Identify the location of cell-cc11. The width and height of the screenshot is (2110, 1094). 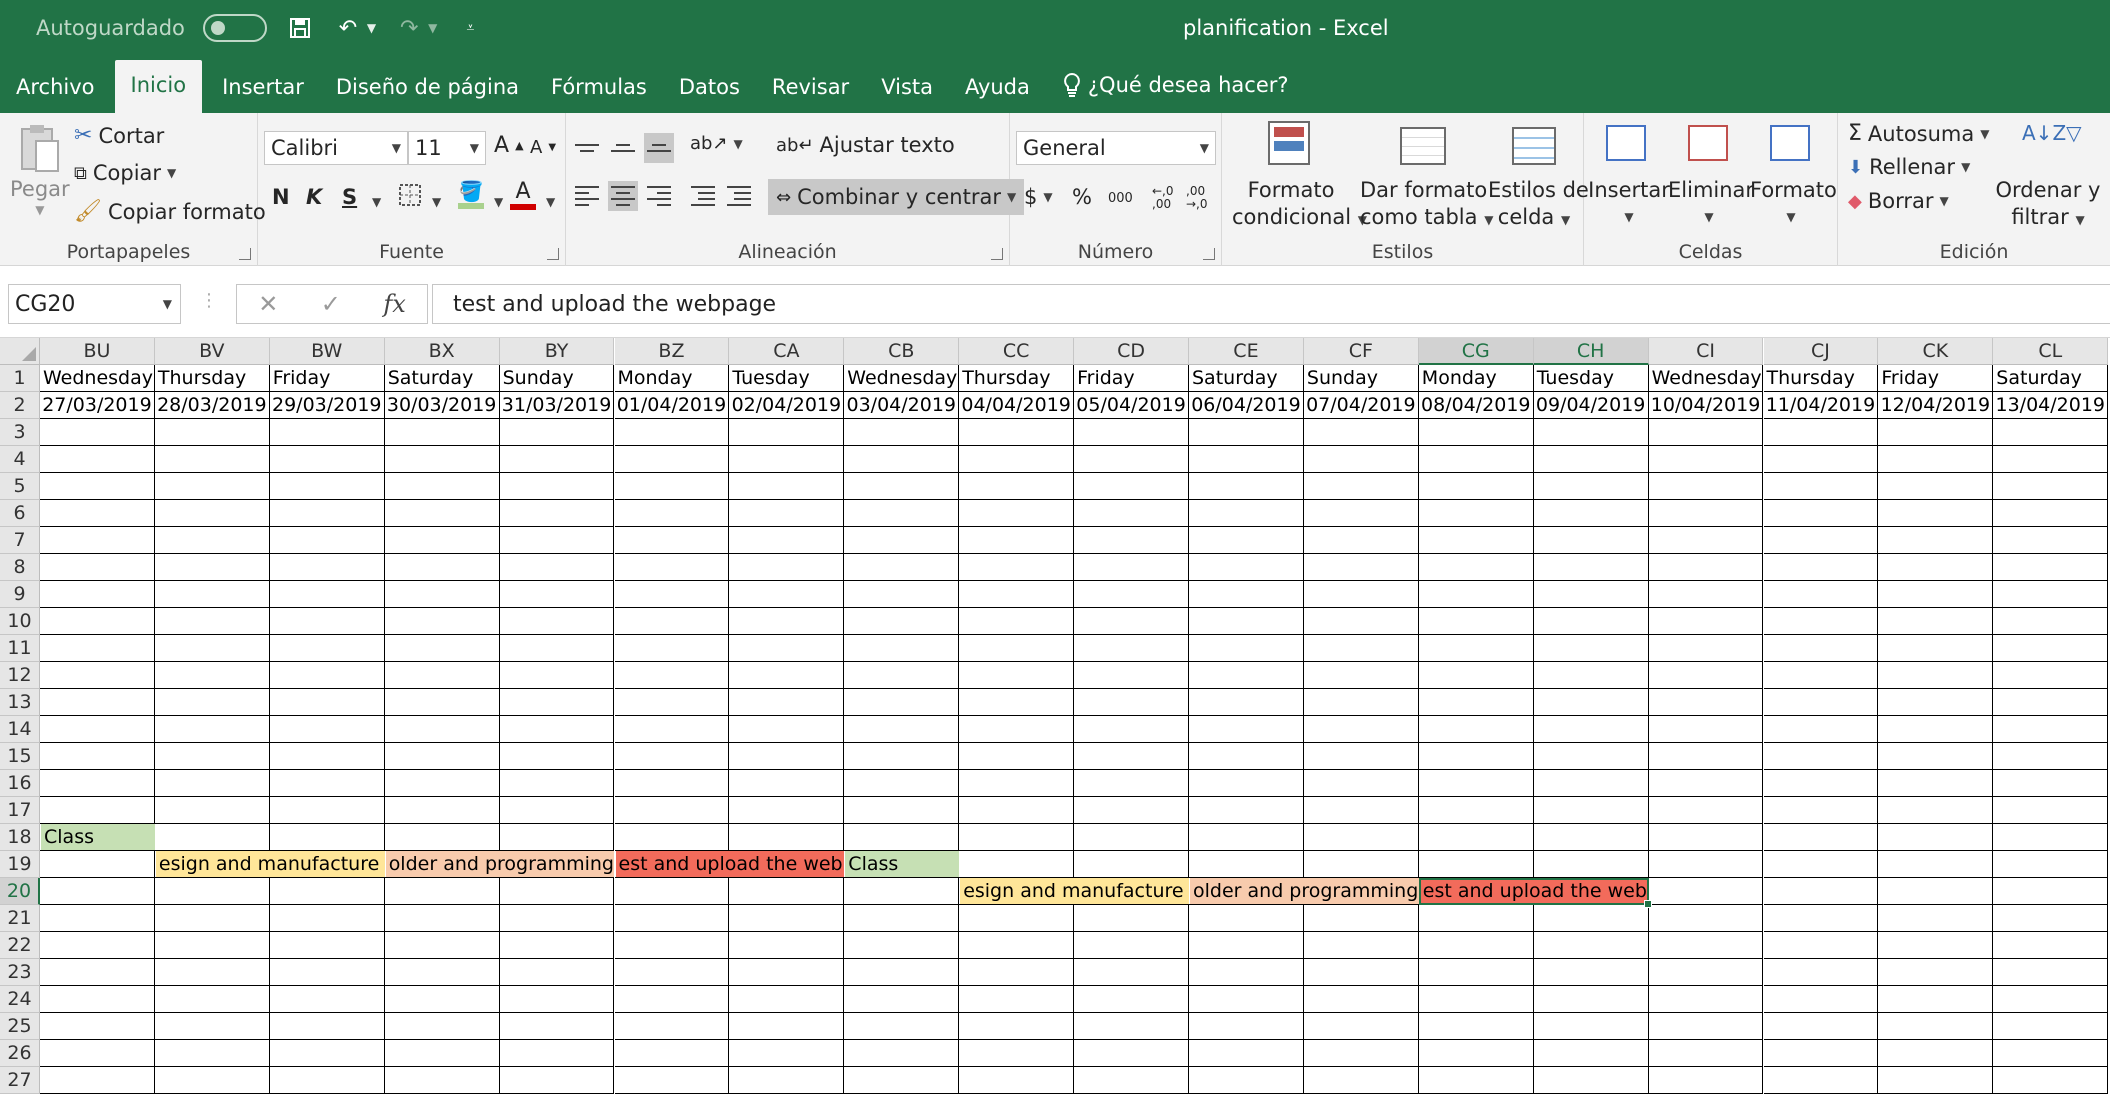
(1017, 648).